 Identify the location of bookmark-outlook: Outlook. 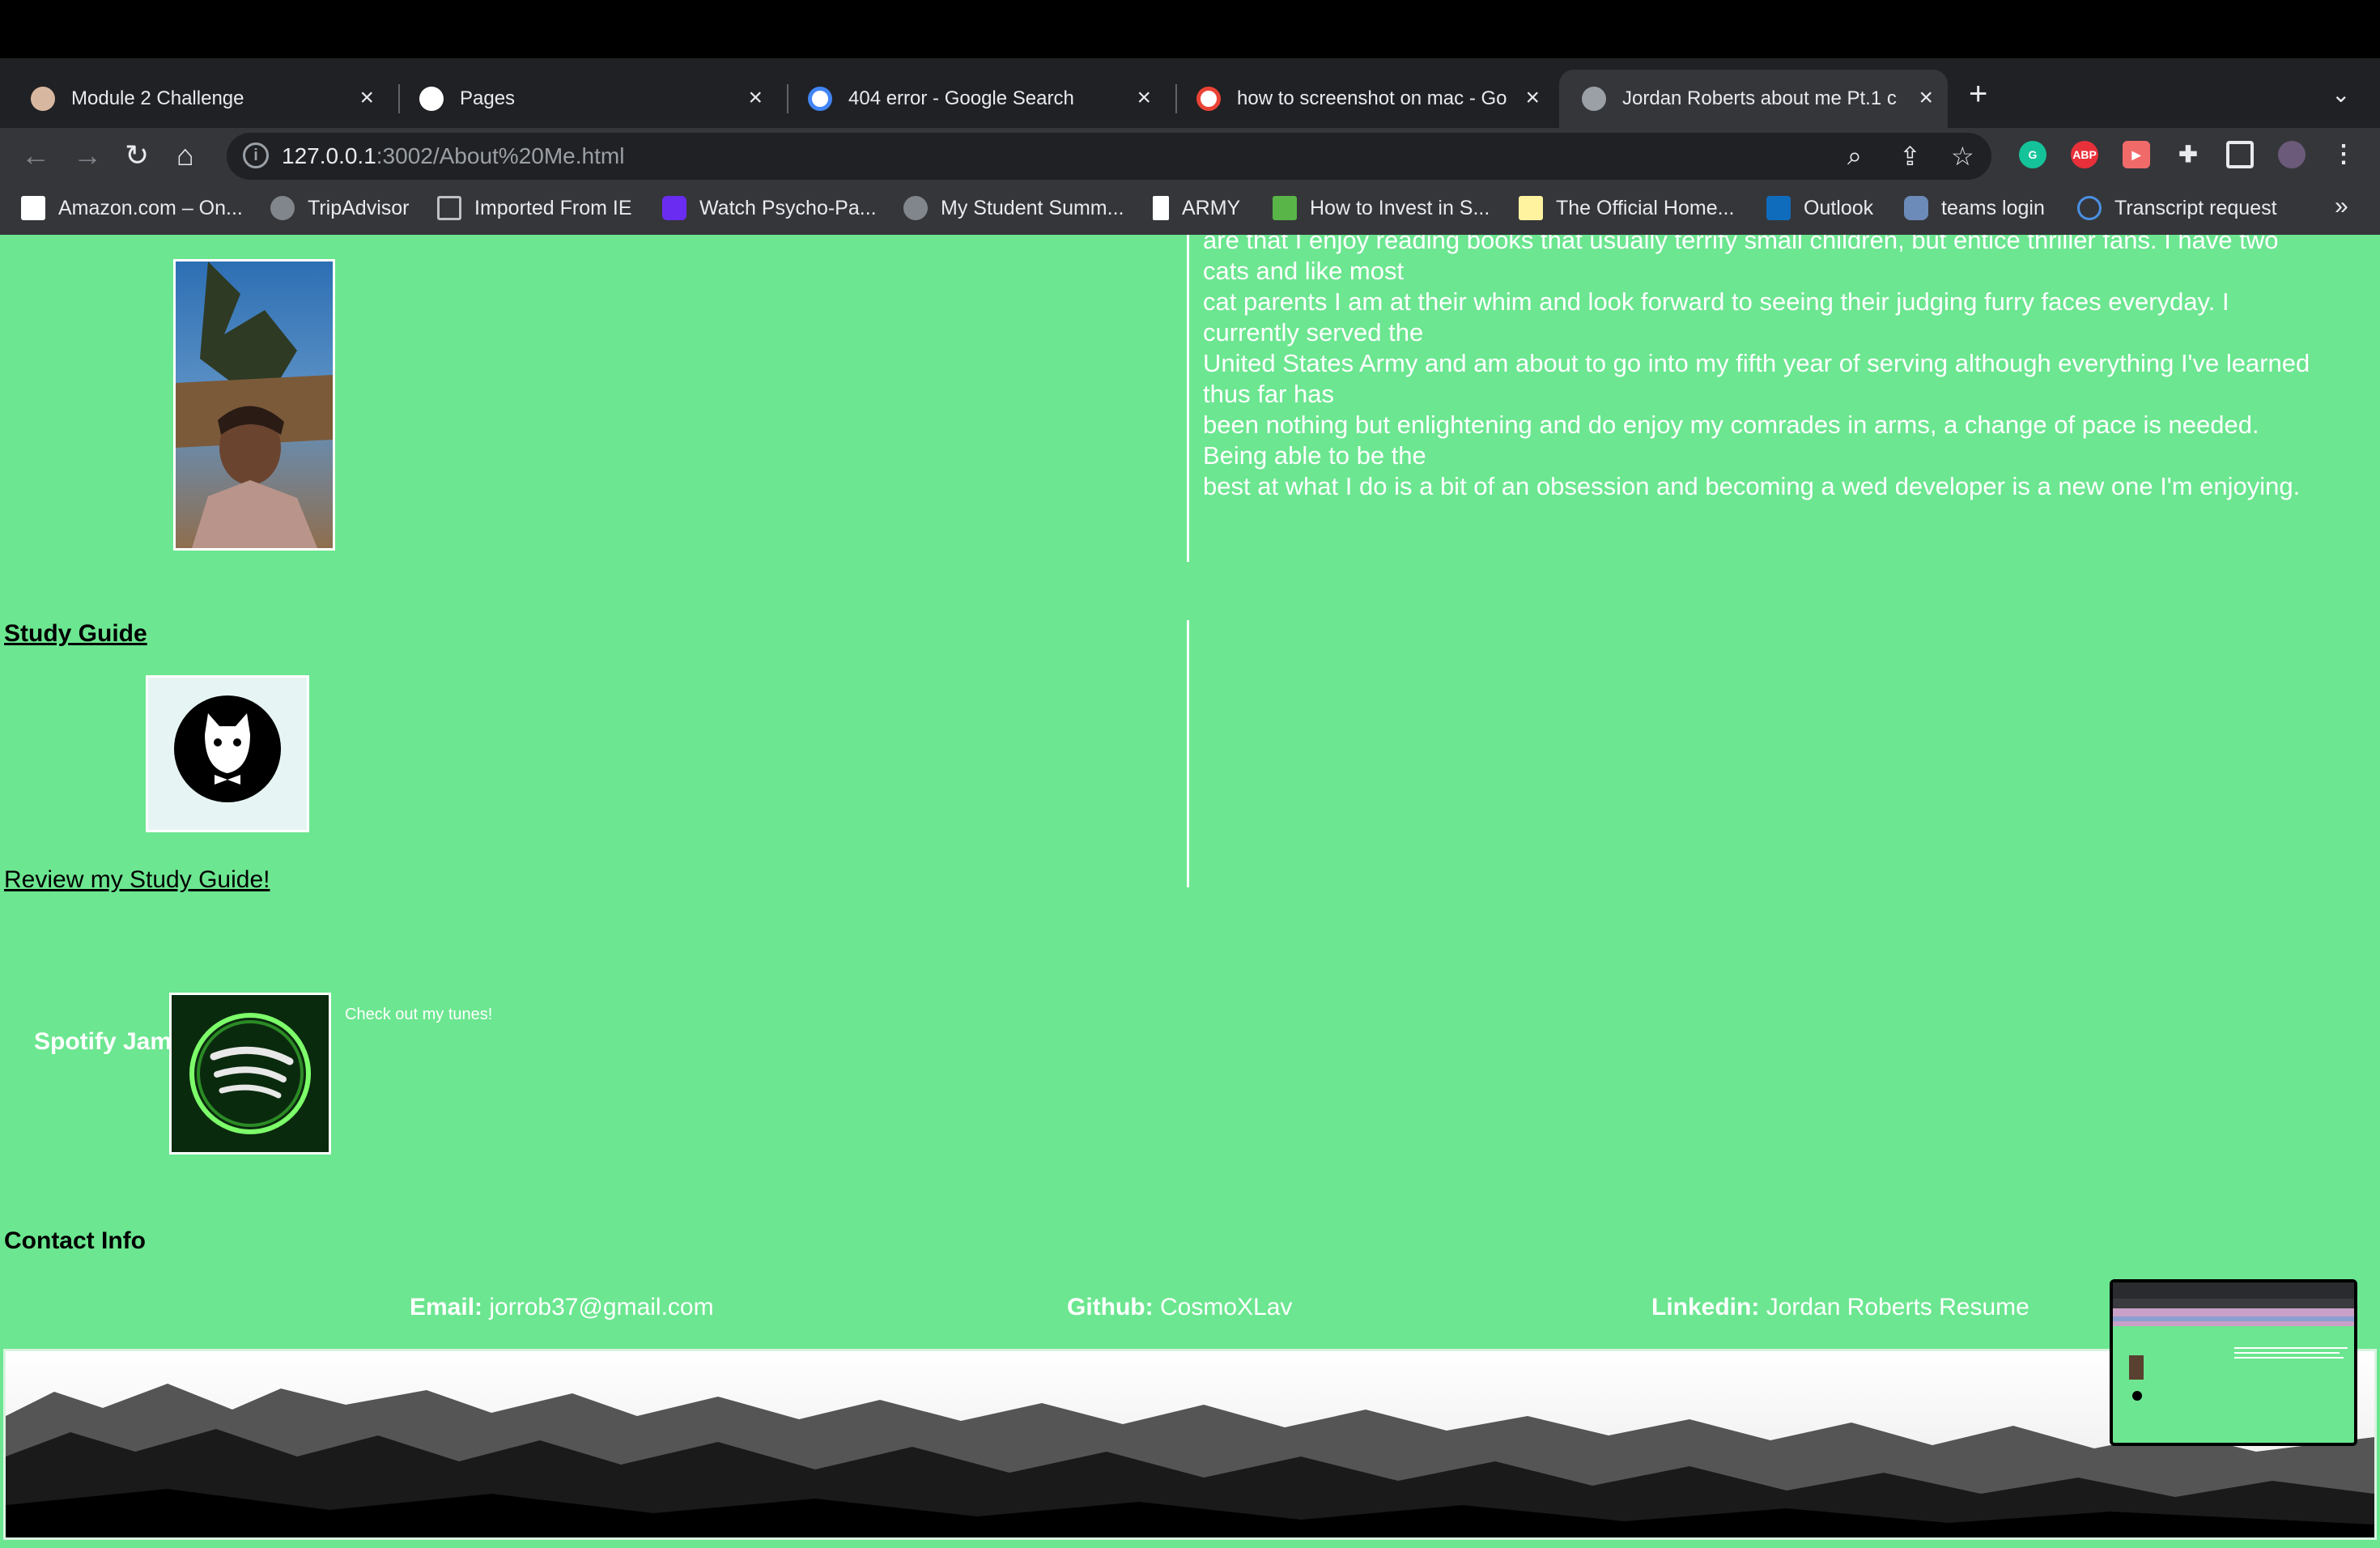
(1819, 208).